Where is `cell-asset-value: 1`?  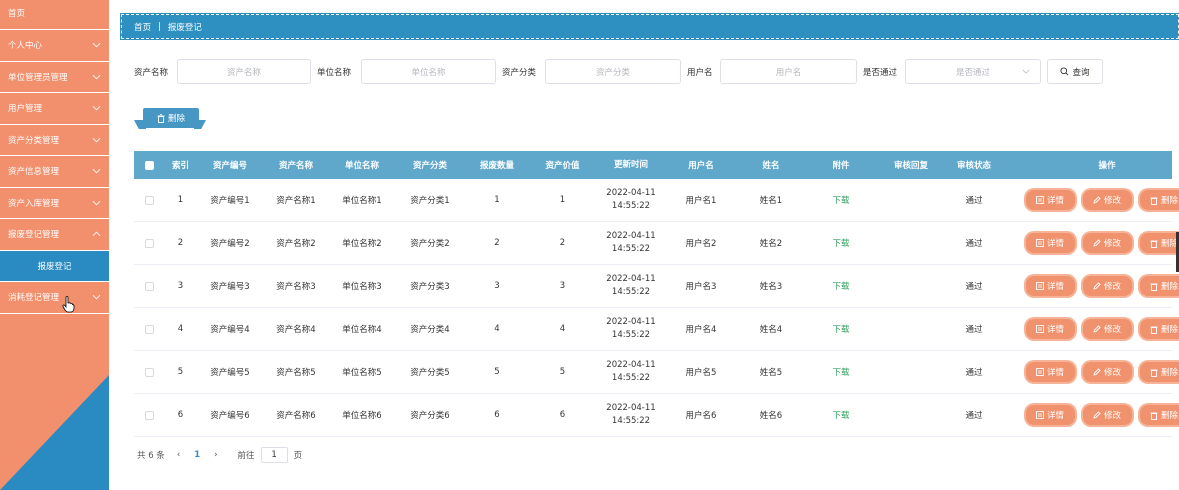
cell-asset-value: 1 is located at coordinates (562, 200).